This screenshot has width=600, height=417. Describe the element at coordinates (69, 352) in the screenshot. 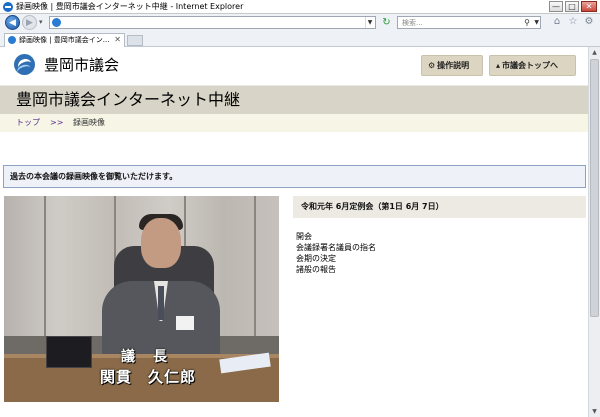

I see `video-monitor` at that location.